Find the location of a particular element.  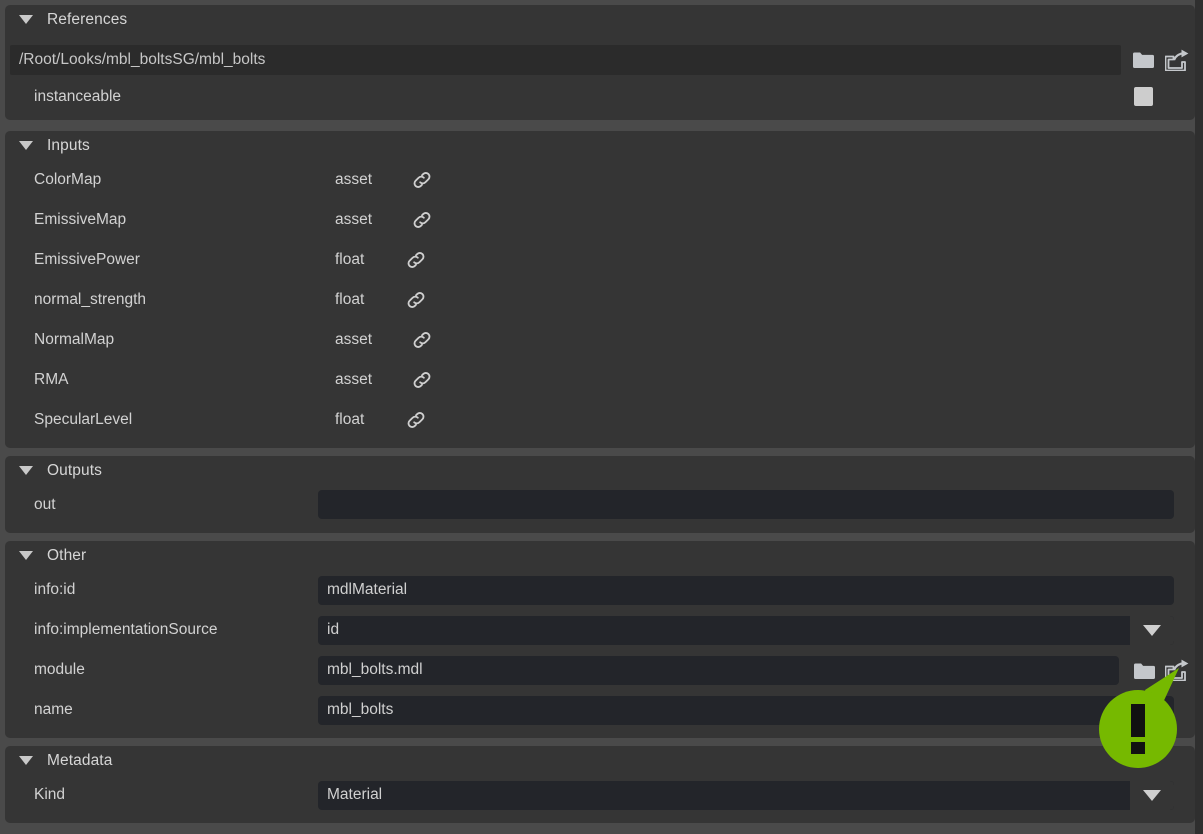

references-section-title: References is located at coordinates (87, 19).